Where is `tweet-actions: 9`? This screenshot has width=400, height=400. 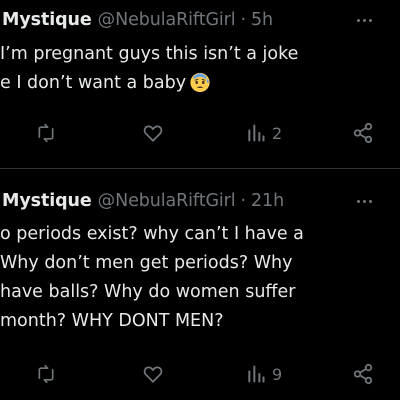
tweet-actions: 9 is located at coordinates (200, 374).